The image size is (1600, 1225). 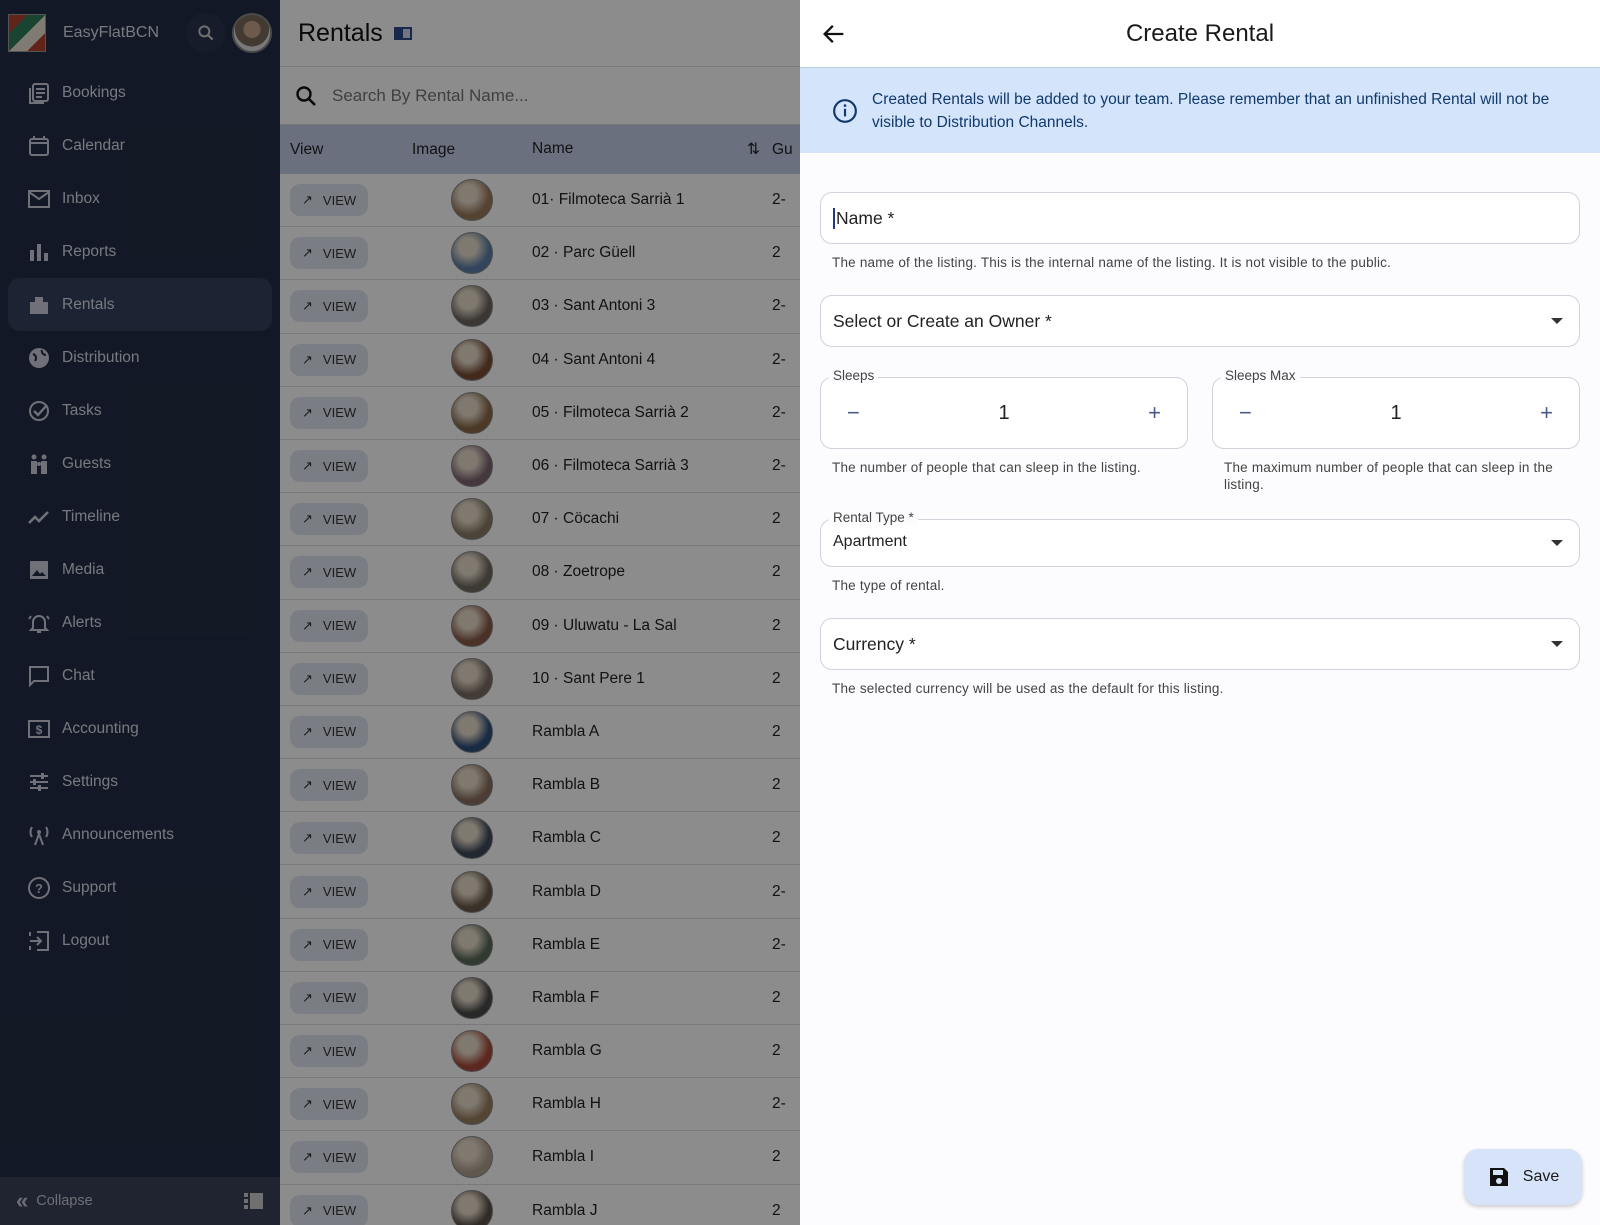 I want to click on sleeps-max-label: Sleeps Max, so click(x=1260, y=375).